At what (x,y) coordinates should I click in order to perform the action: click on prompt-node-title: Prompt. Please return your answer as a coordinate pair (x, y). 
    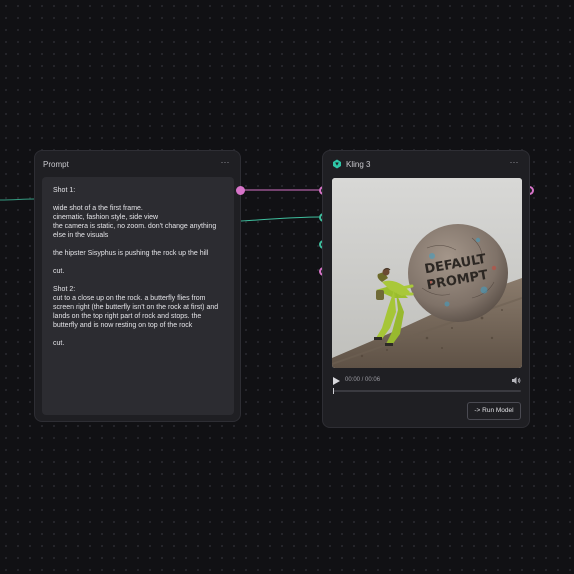
    Looking at the image, I should click on (56, 164).